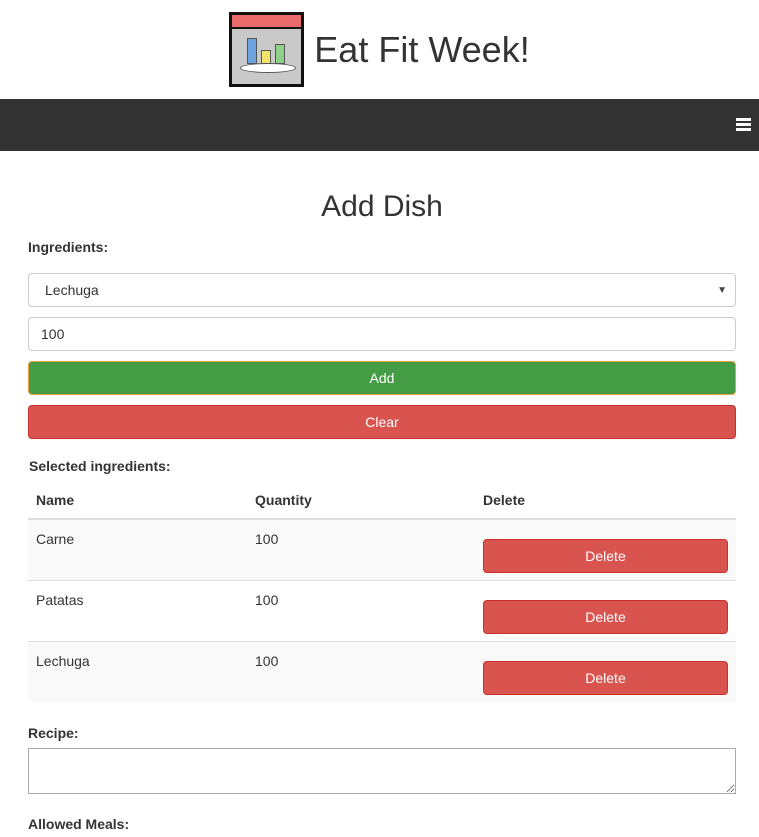 Image resolution: width=759 pixels, height=837 pixels. I want to click on table-header-row: Name Quantity Delete, so click(382, 501).